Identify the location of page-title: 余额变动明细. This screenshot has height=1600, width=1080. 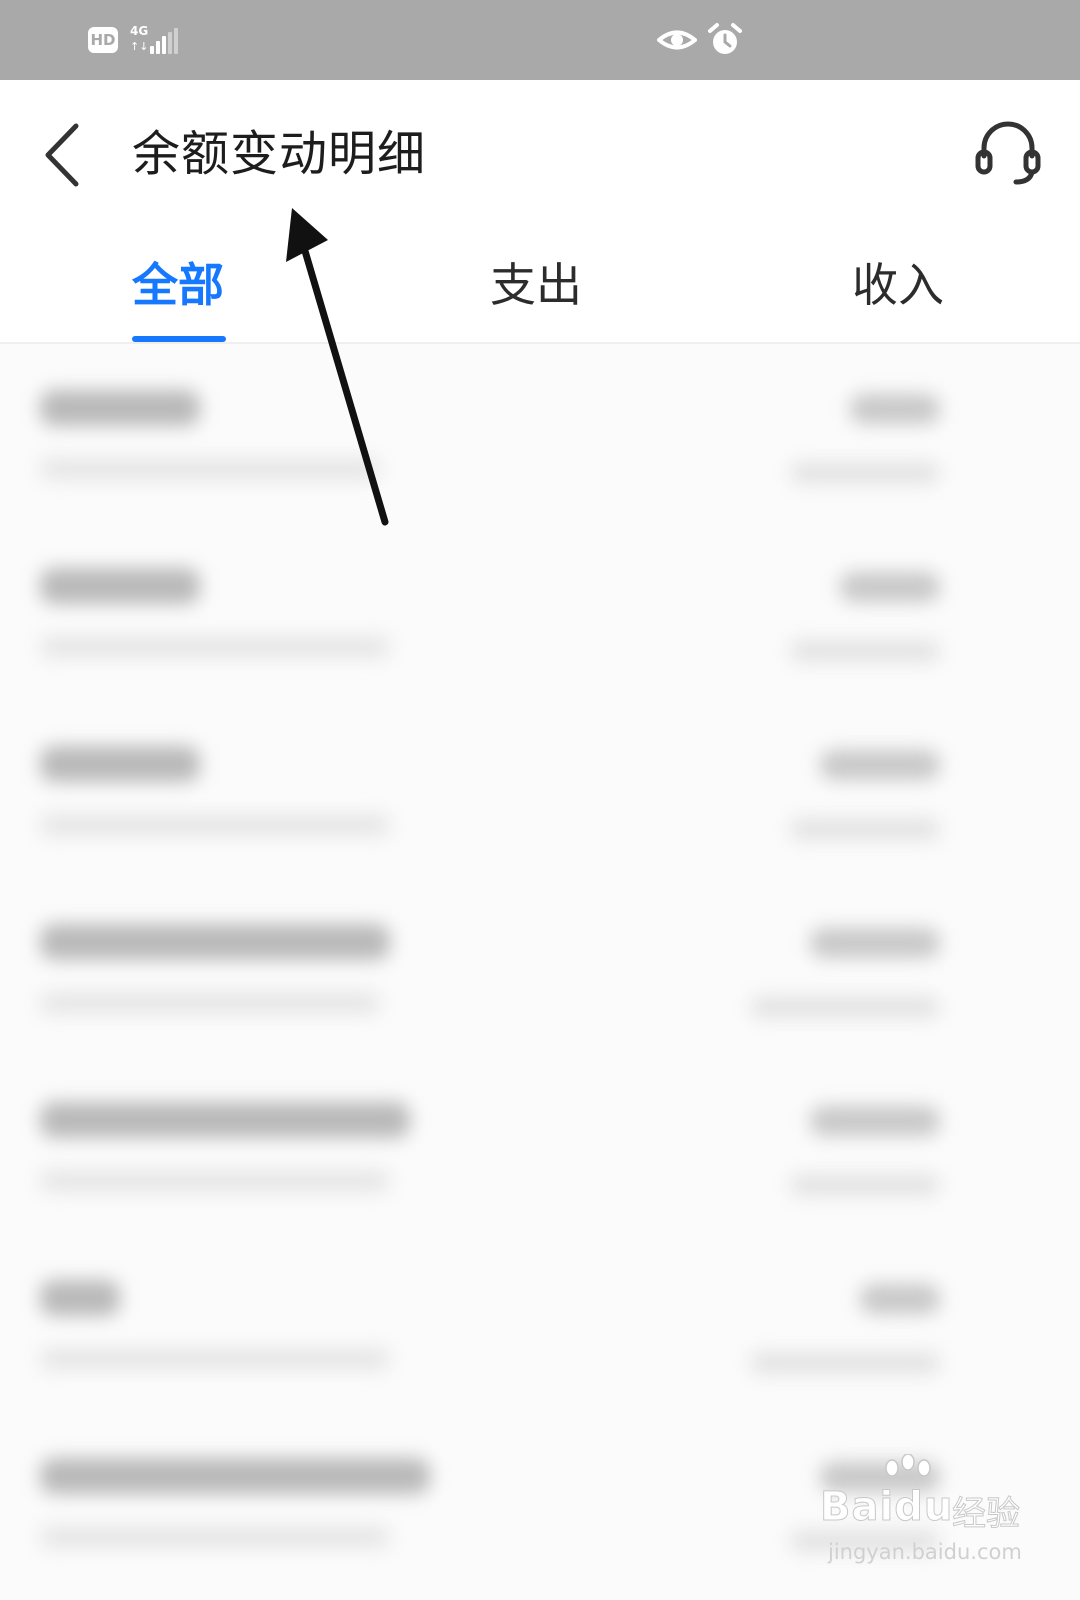
(279, 154).